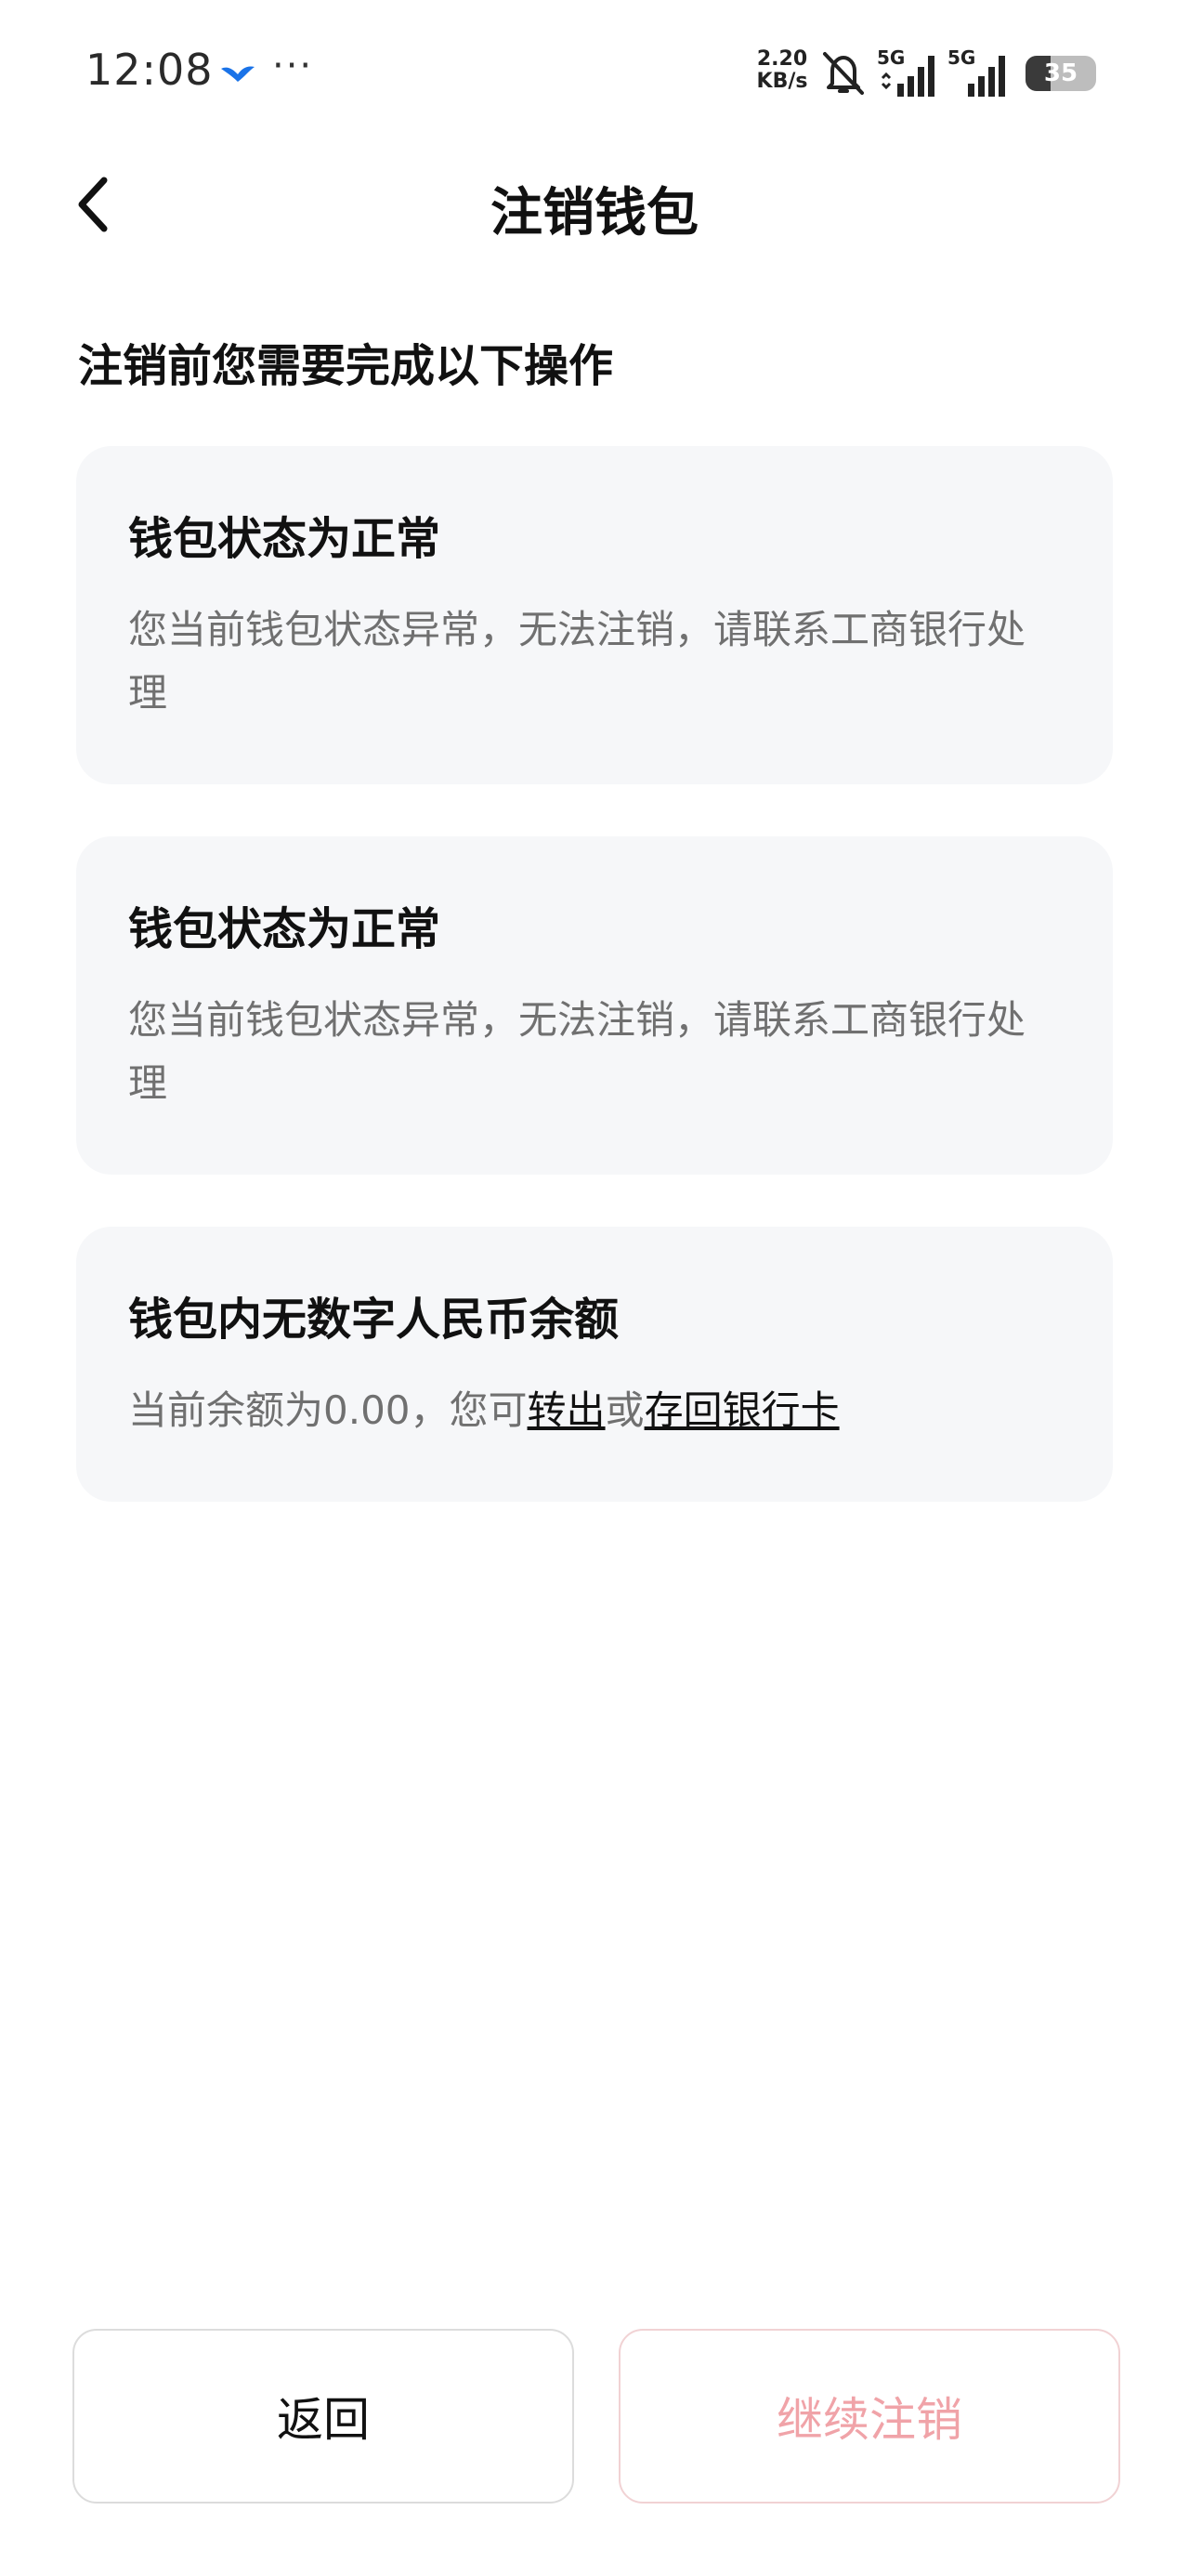  Describe the element at coordinates (742, 1410) in the screenshot. I see `deposit-to-bank-card-link: 存回银行卡` at that location.